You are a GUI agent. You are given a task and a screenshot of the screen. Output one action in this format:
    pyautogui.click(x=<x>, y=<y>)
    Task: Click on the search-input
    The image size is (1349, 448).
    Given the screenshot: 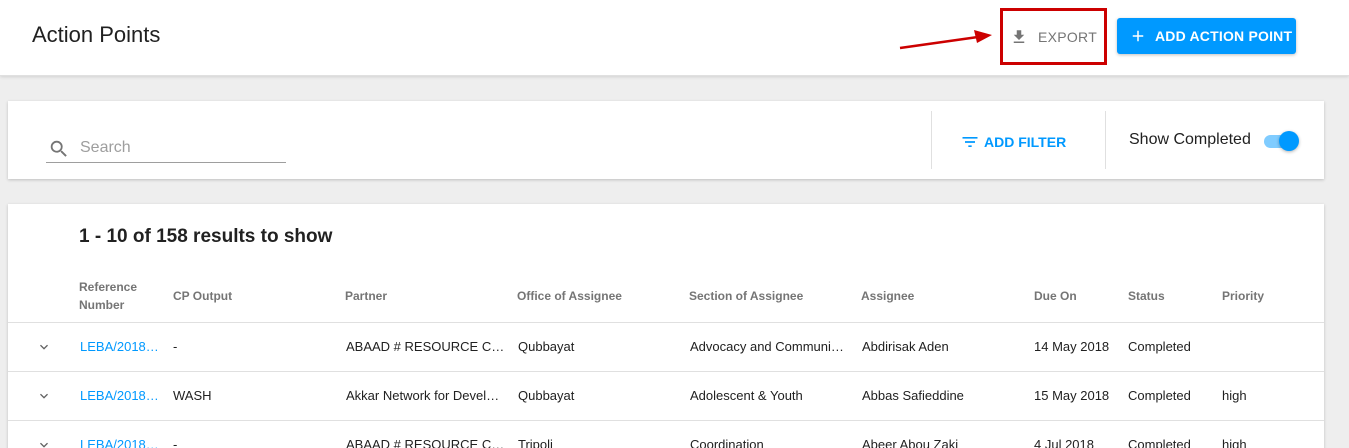 What is the action you would take?
    pyautogui.click(x=180, y=148)
    